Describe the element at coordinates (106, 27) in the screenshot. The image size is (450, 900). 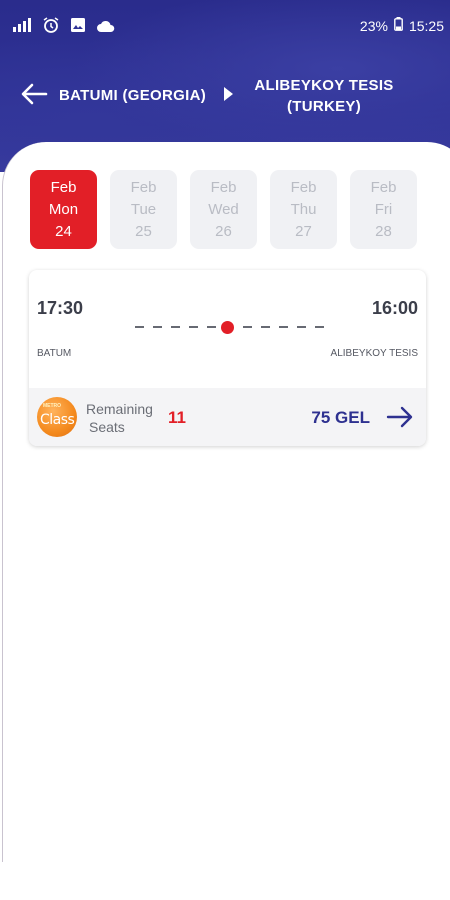
I see `cloud-icon` at that location.